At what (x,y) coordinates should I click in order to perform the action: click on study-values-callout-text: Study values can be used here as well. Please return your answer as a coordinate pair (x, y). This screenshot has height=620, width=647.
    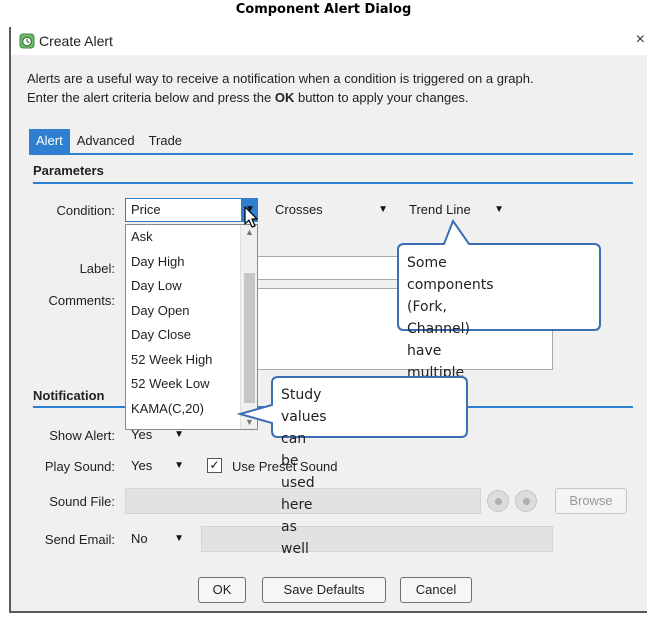
    Looking at the image, I should click on (304, 472).